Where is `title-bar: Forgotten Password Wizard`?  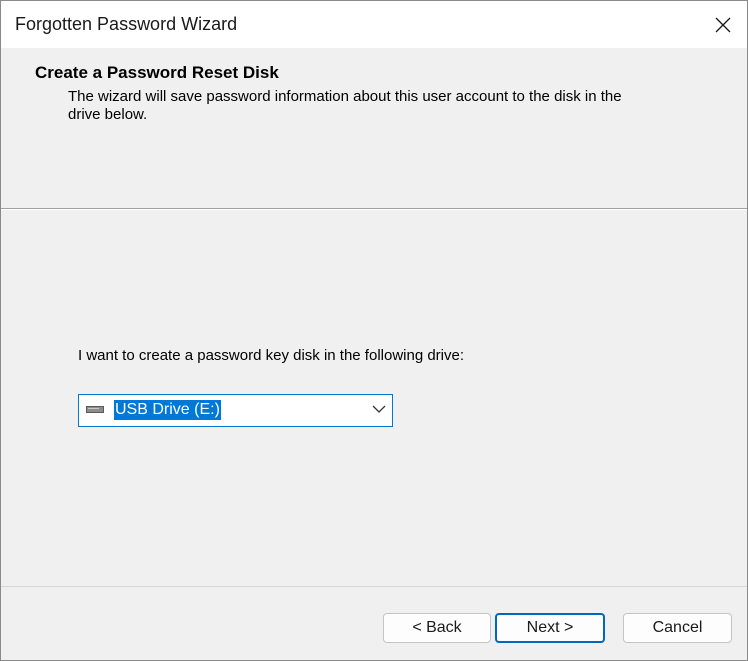
title-bar: Forgotten Password Wizard is located at coordinates (374, 24).